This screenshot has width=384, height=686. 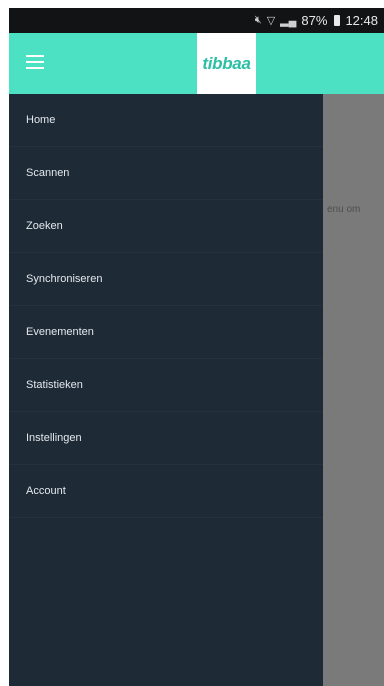 I want to click on menu-item-instellingen: Instellingen, so click(x=166, y=438).